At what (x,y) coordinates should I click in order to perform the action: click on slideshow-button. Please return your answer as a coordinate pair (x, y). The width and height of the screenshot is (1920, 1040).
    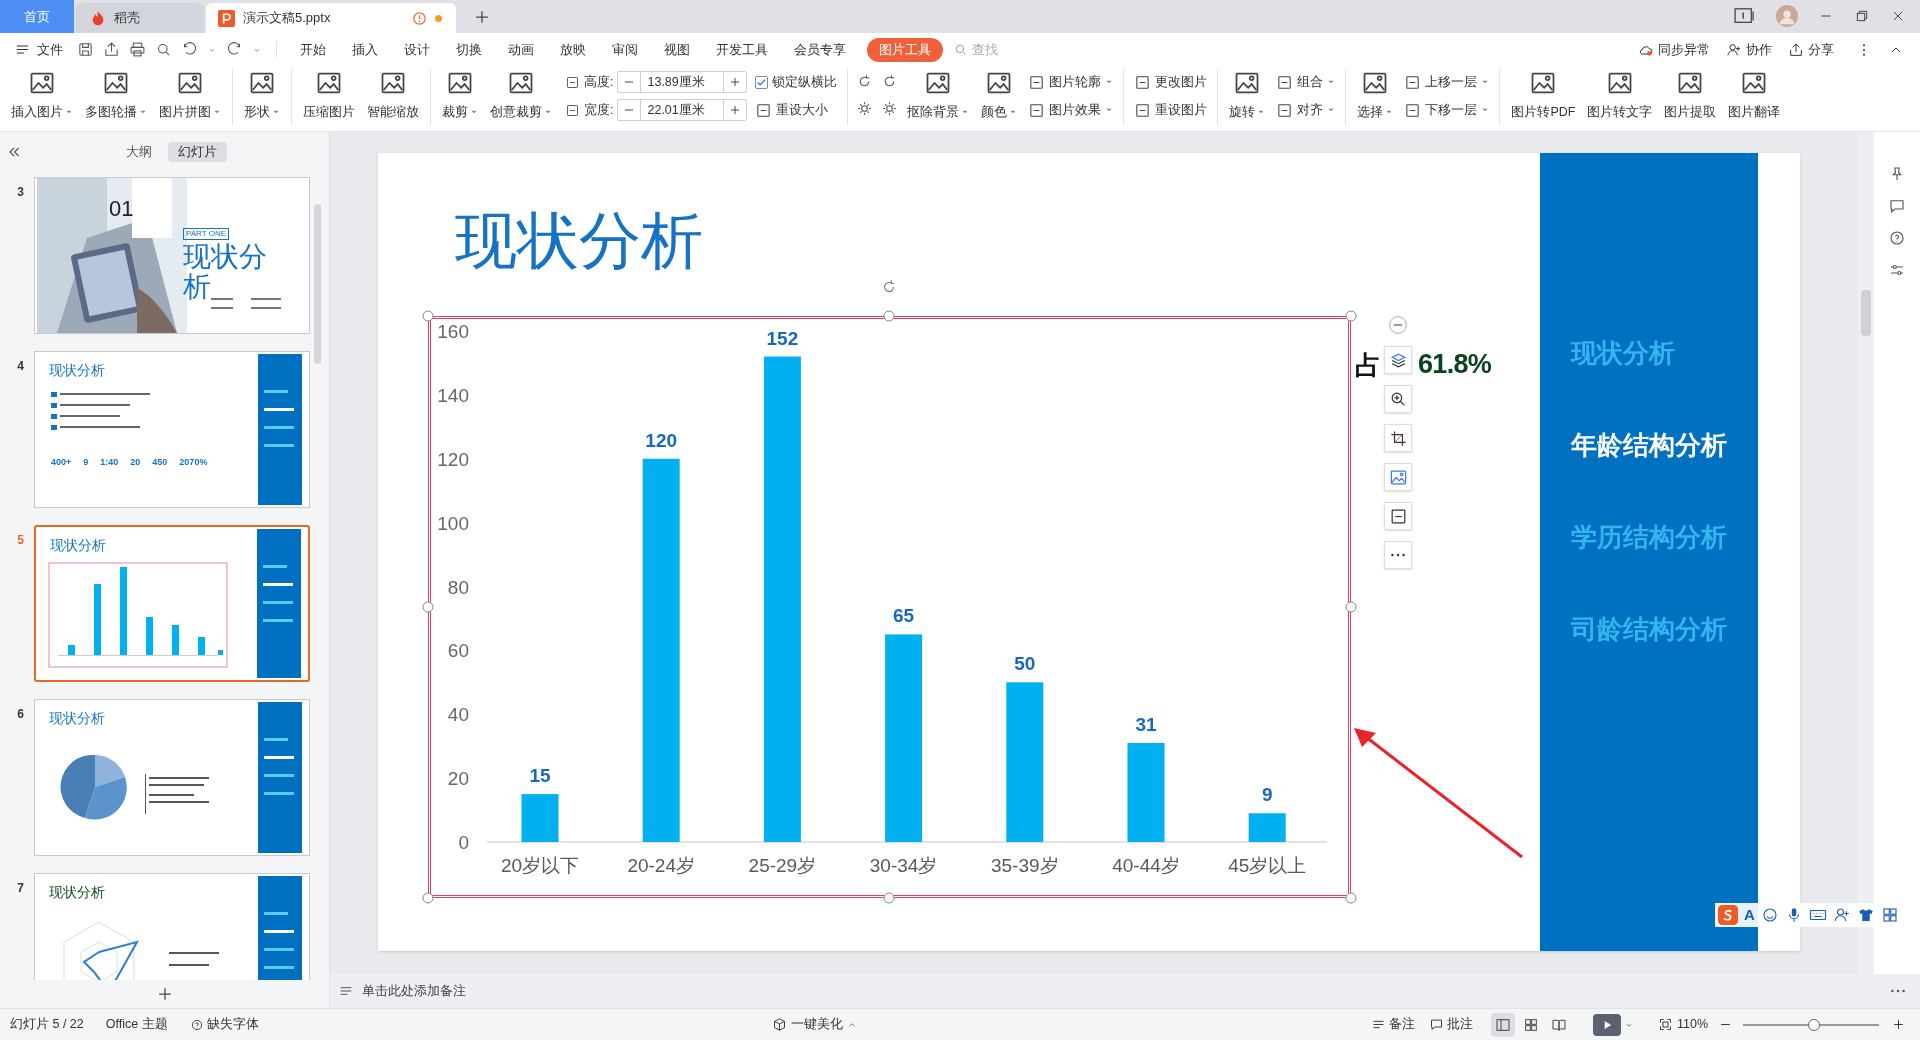
    Looking at the image, I should click on (1606, 1024).